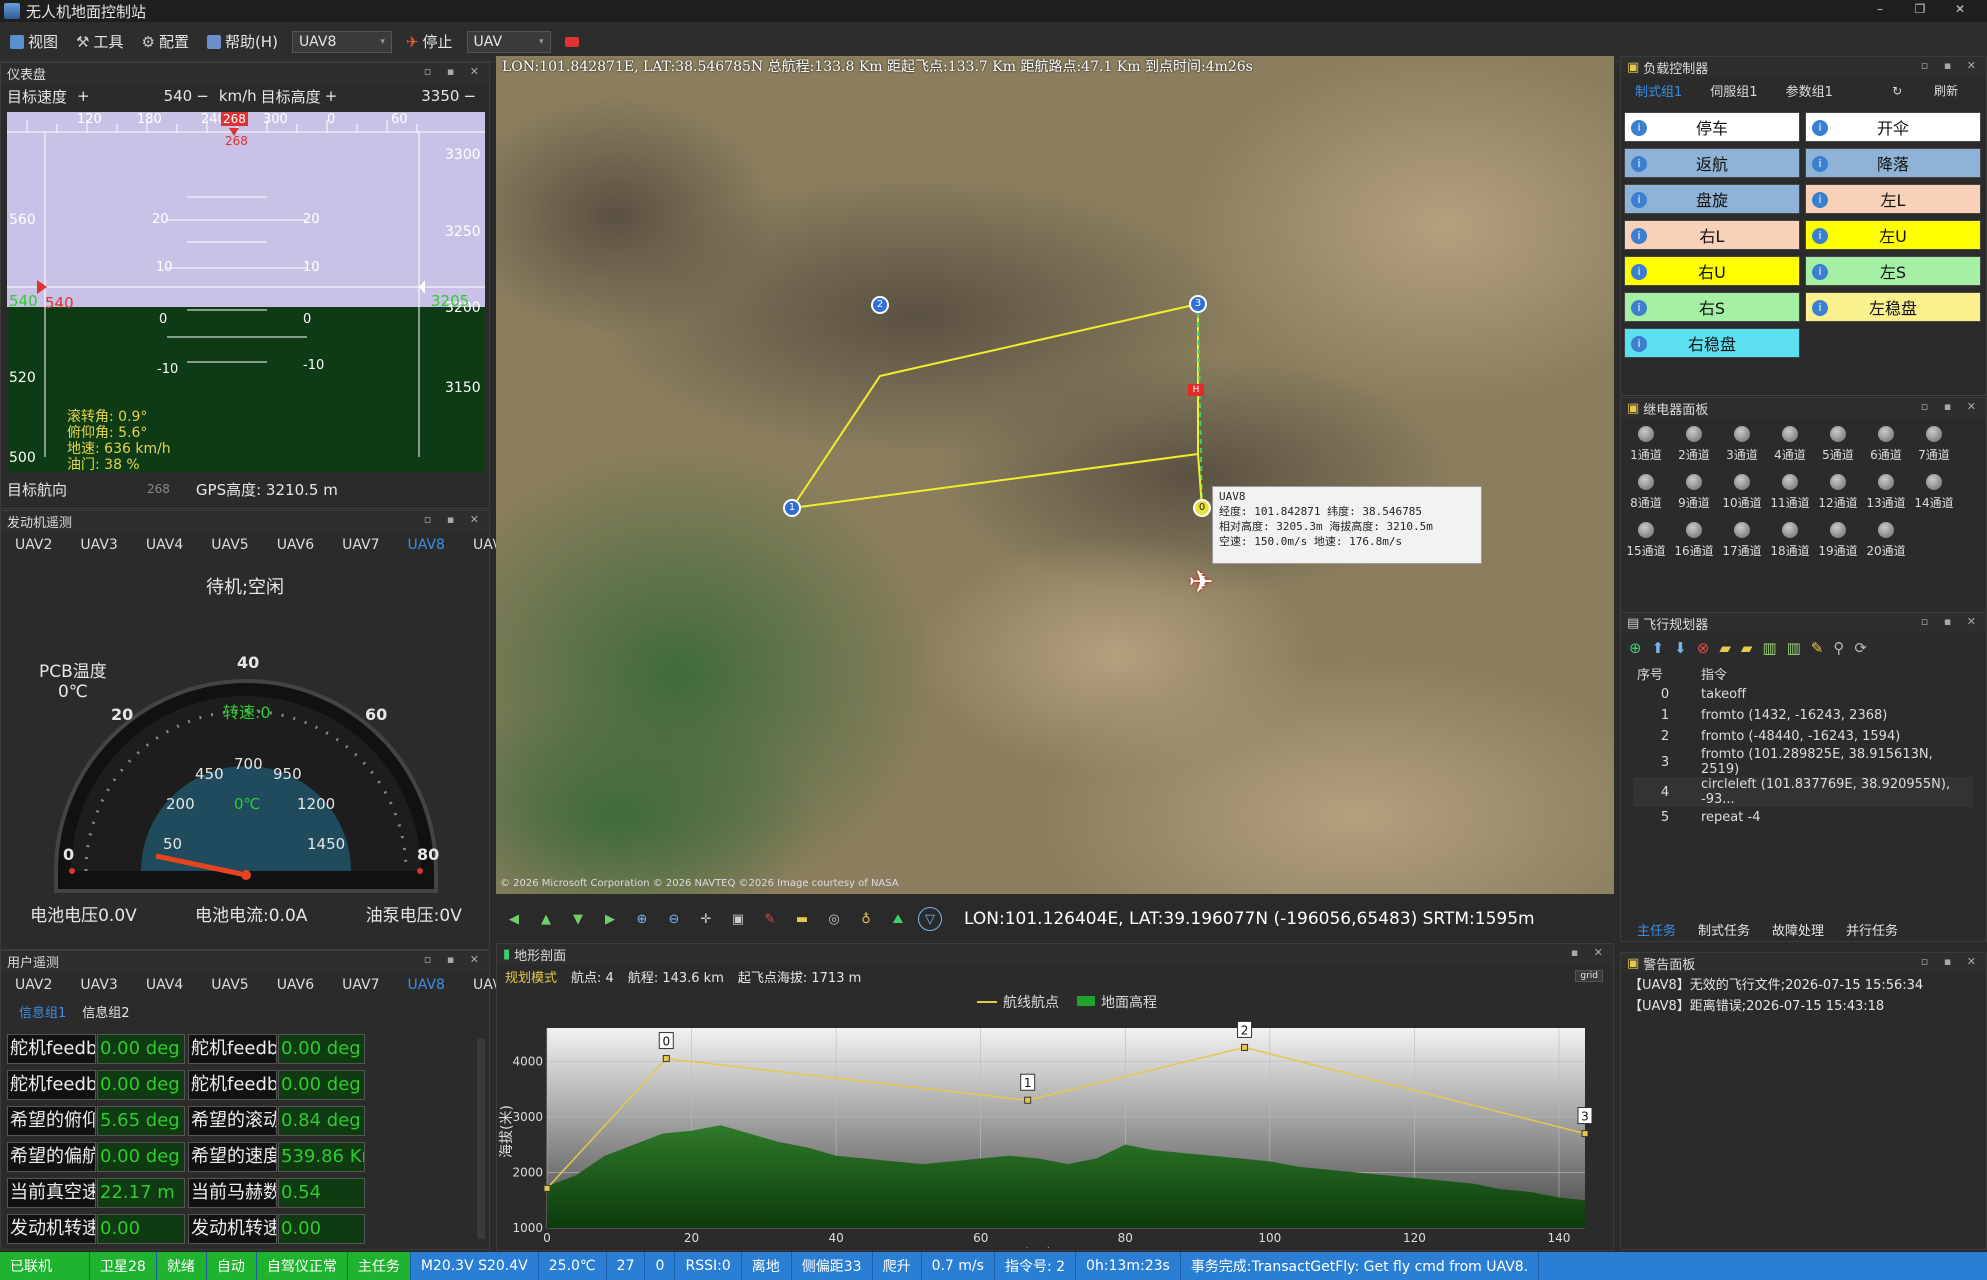 The image size is (1987, 1280). I want to click on zoom-in-icon: ⊕, so click(642, 919).